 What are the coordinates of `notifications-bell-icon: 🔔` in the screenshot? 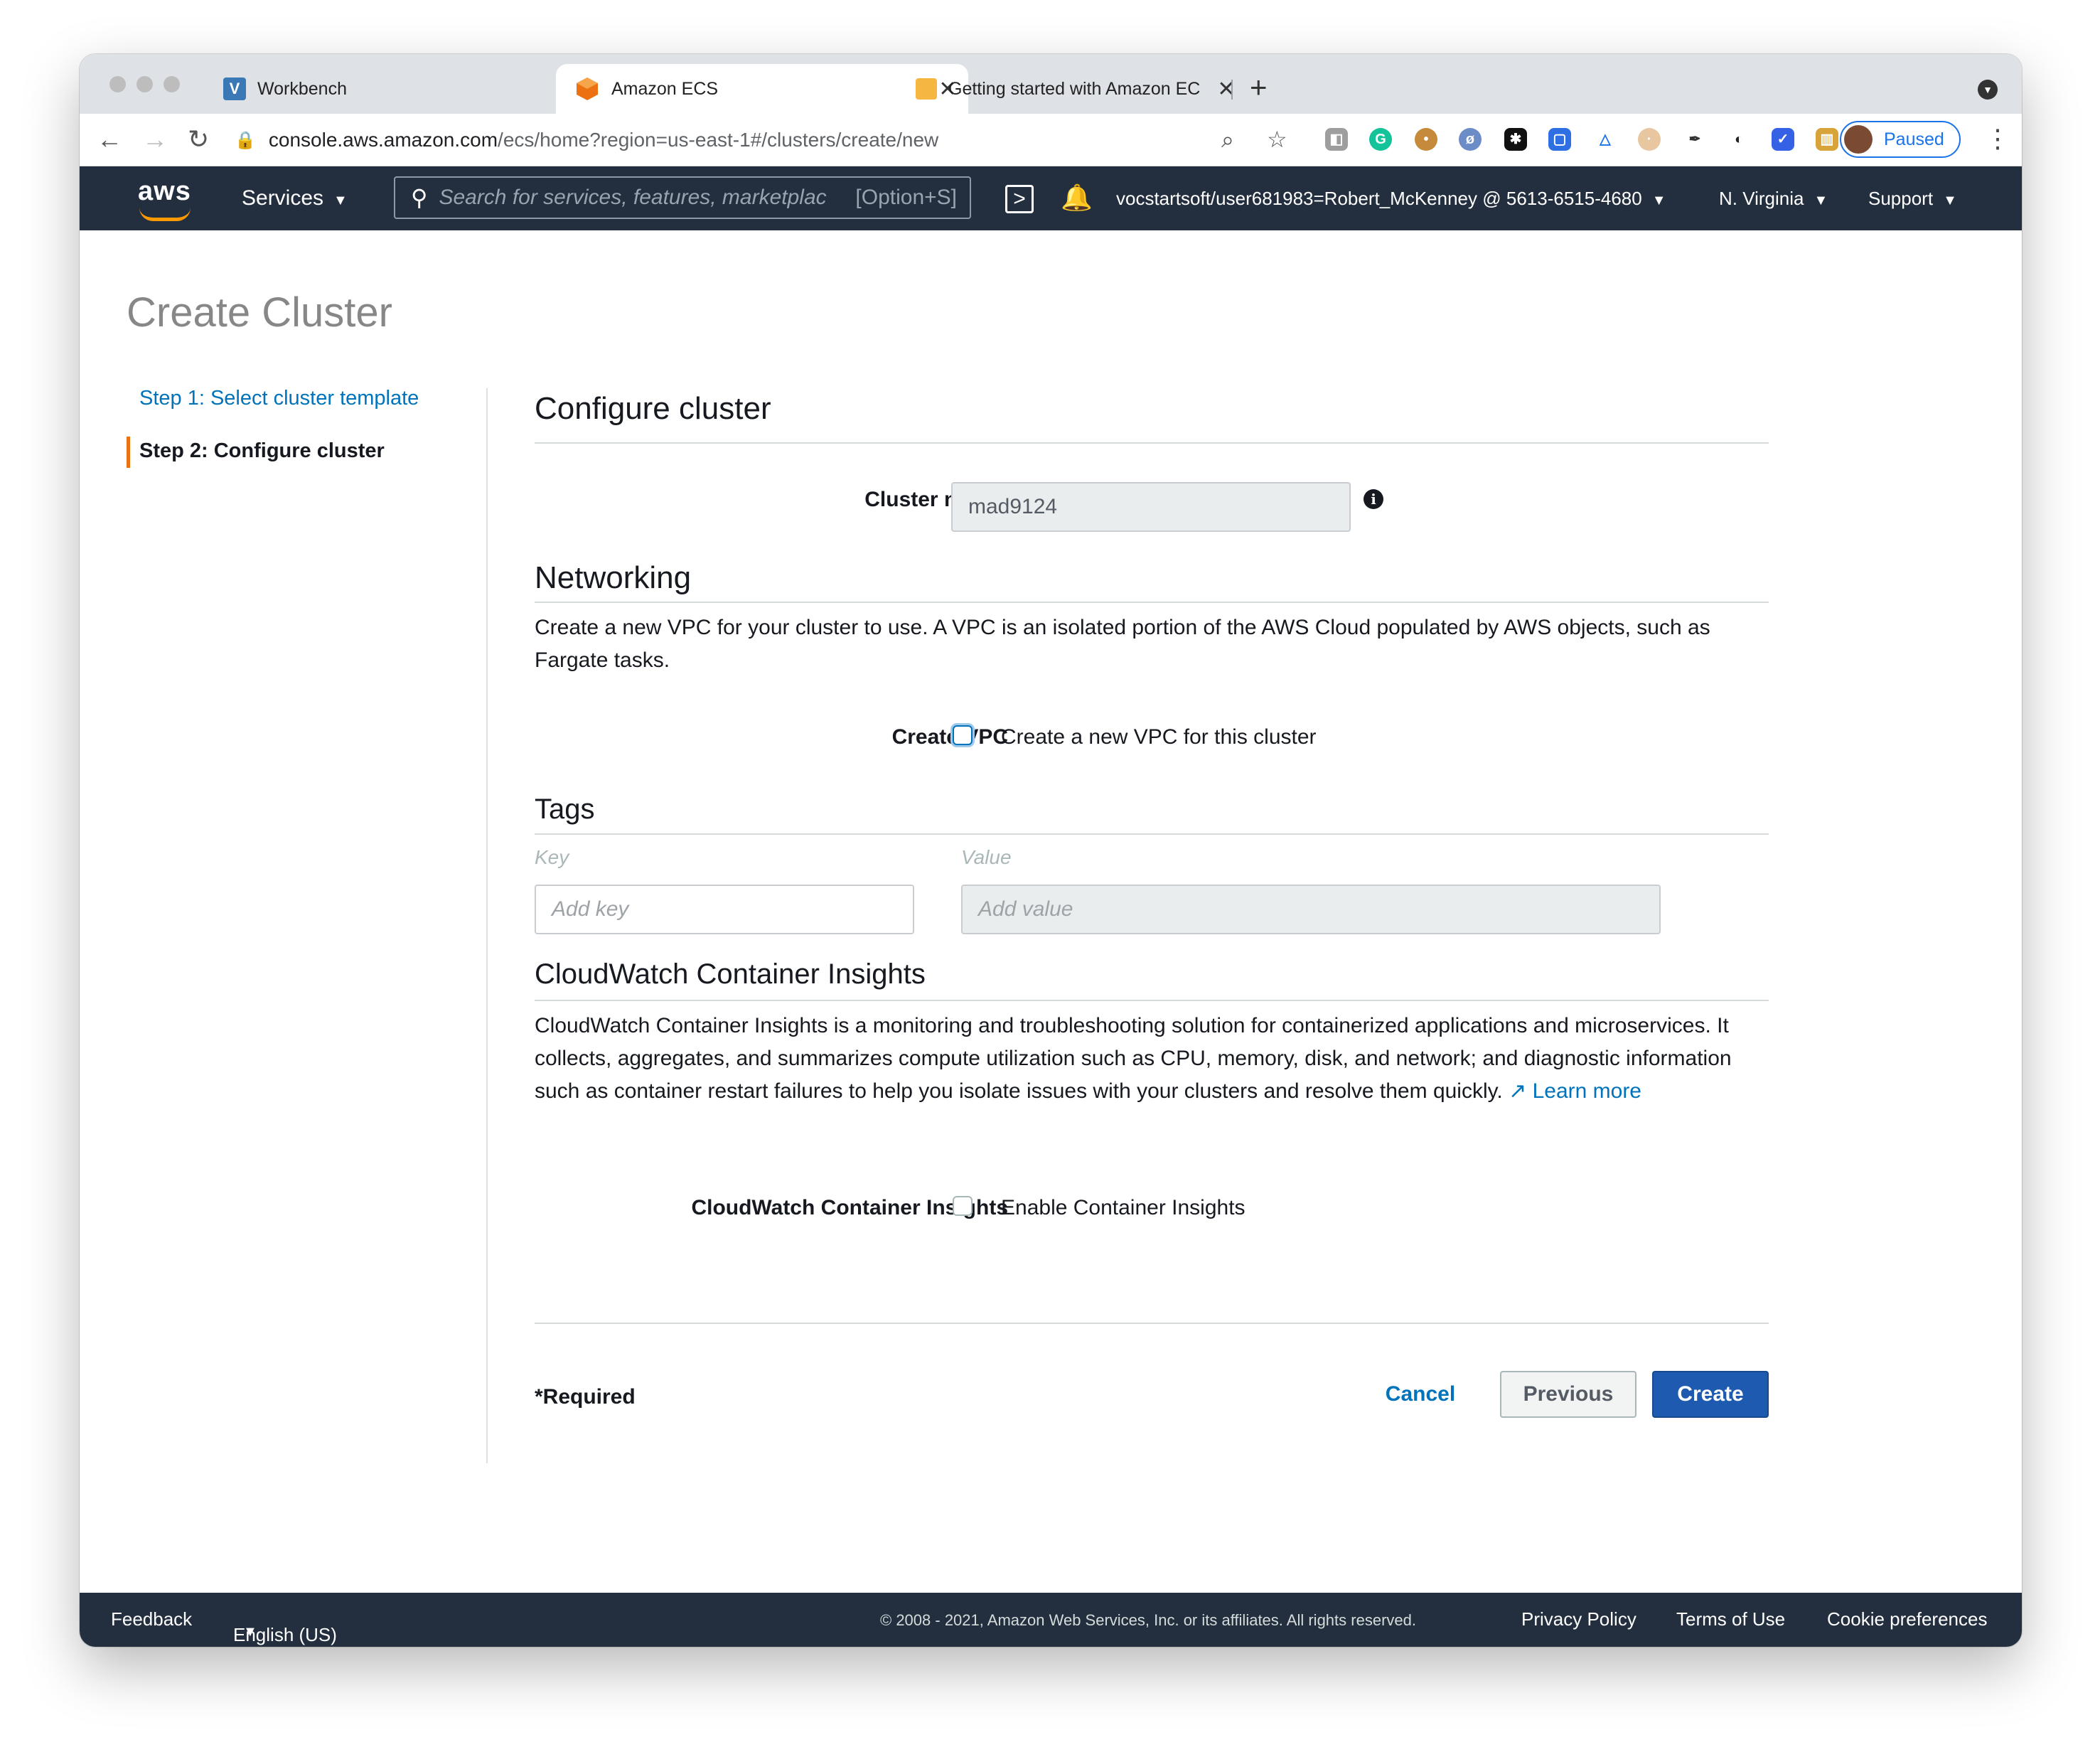 It's located at (1077, 197).